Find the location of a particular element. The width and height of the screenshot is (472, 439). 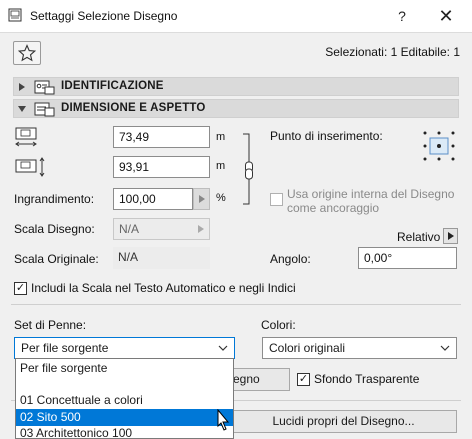

id-tag-icon is located at coordinates (44, 87).